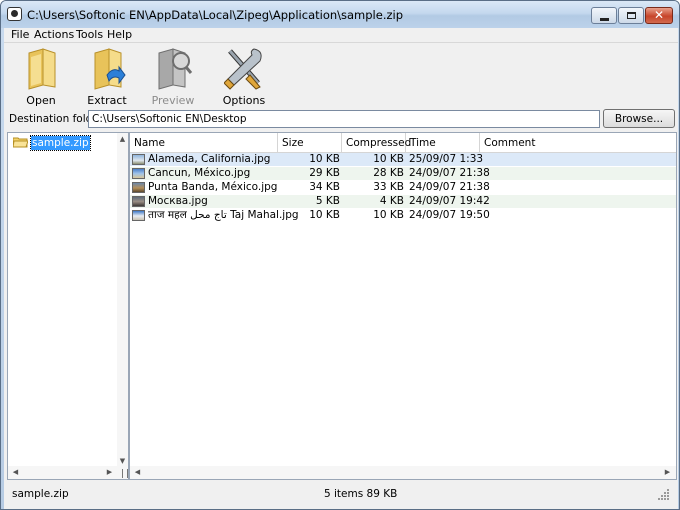  I want to click on file-compressed: 28 KB, so click(388, 173).